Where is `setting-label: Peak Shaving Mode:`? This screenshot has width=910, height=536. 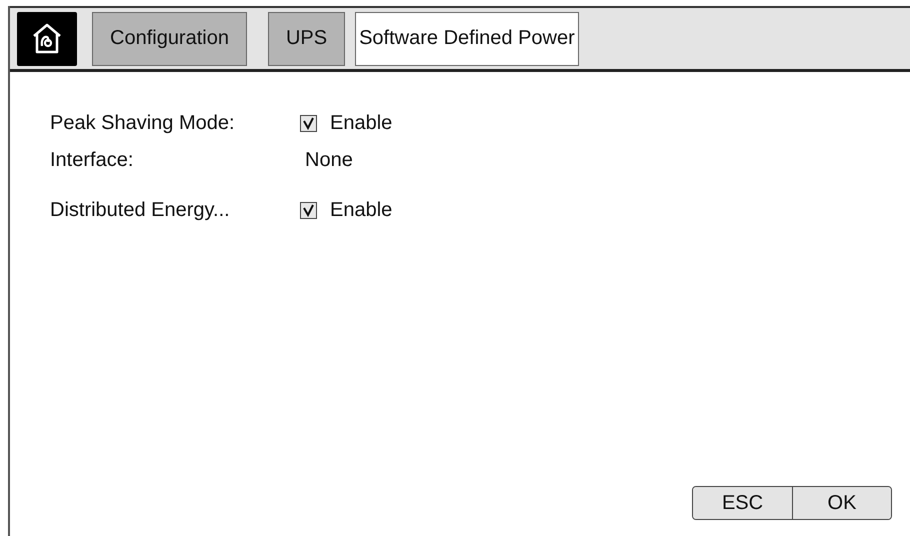
setting-label: Peak Shaving Mode: is located at coordinates (143, 123).